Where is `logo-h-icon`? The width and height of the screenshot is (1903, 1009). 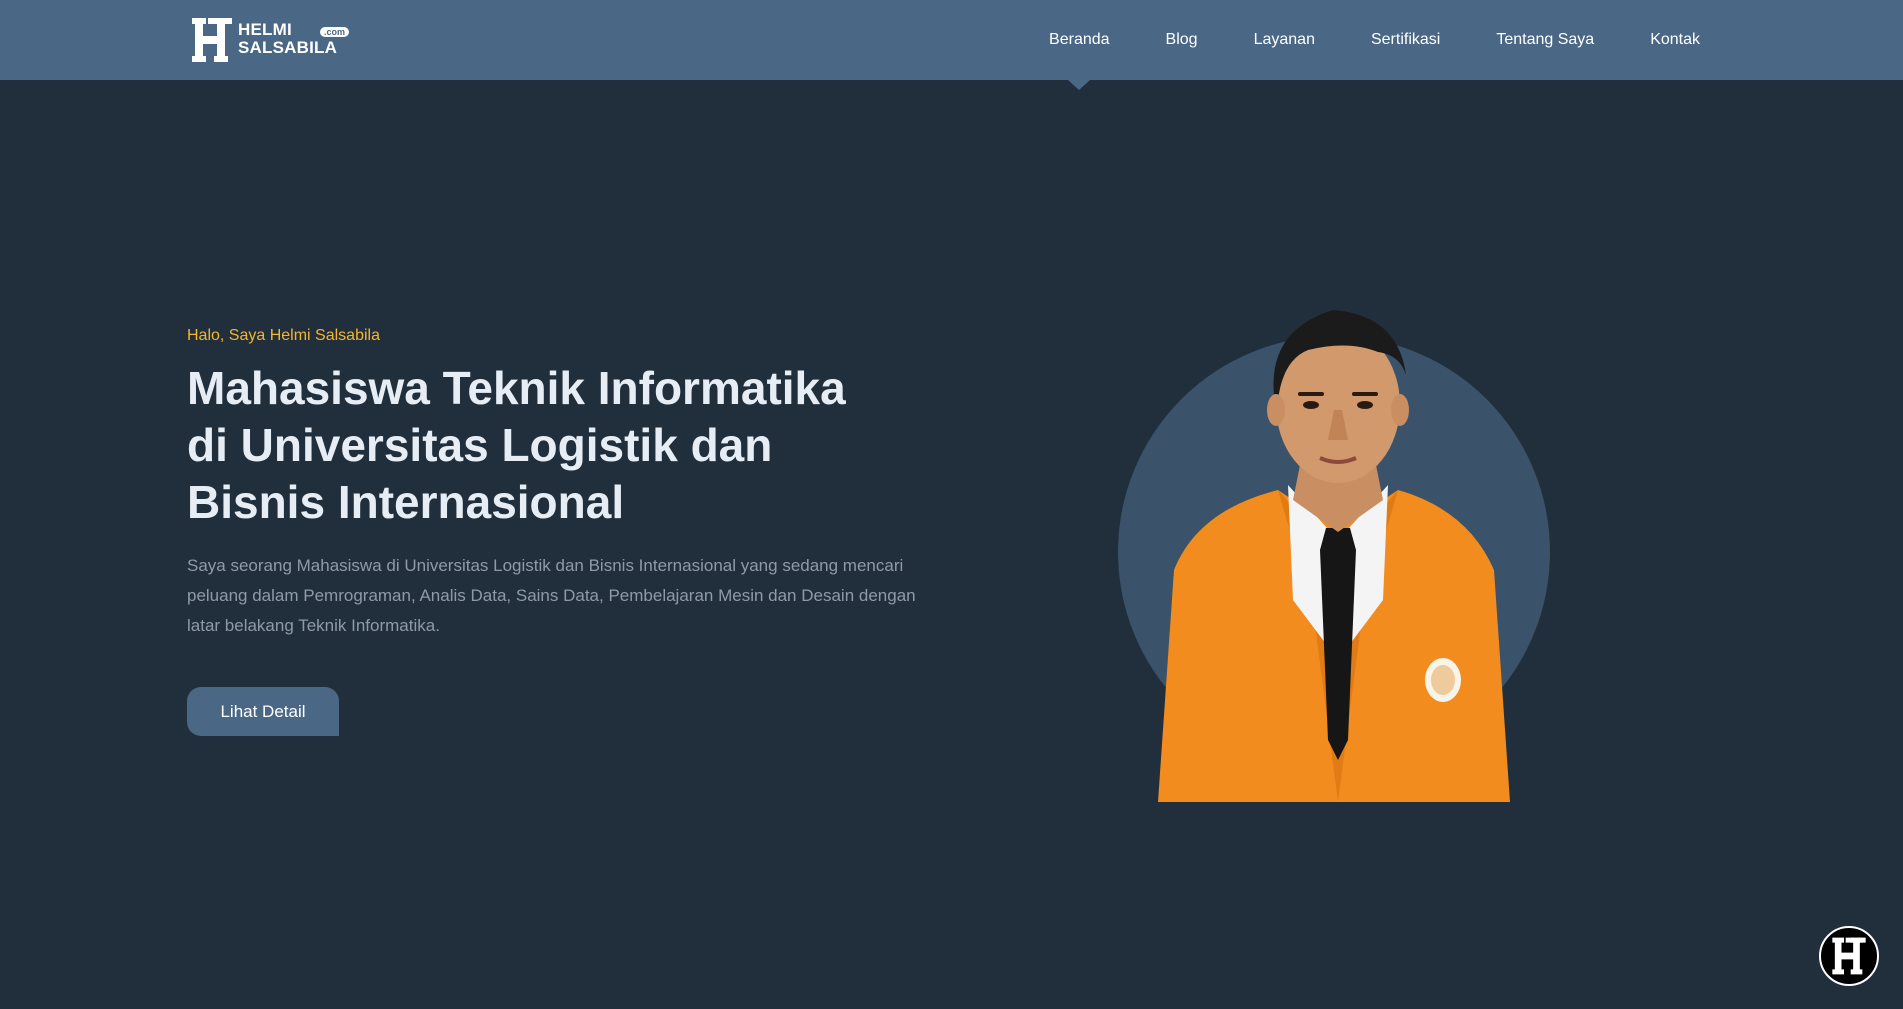 logo-h-icon is located at coordinates (212, 40).